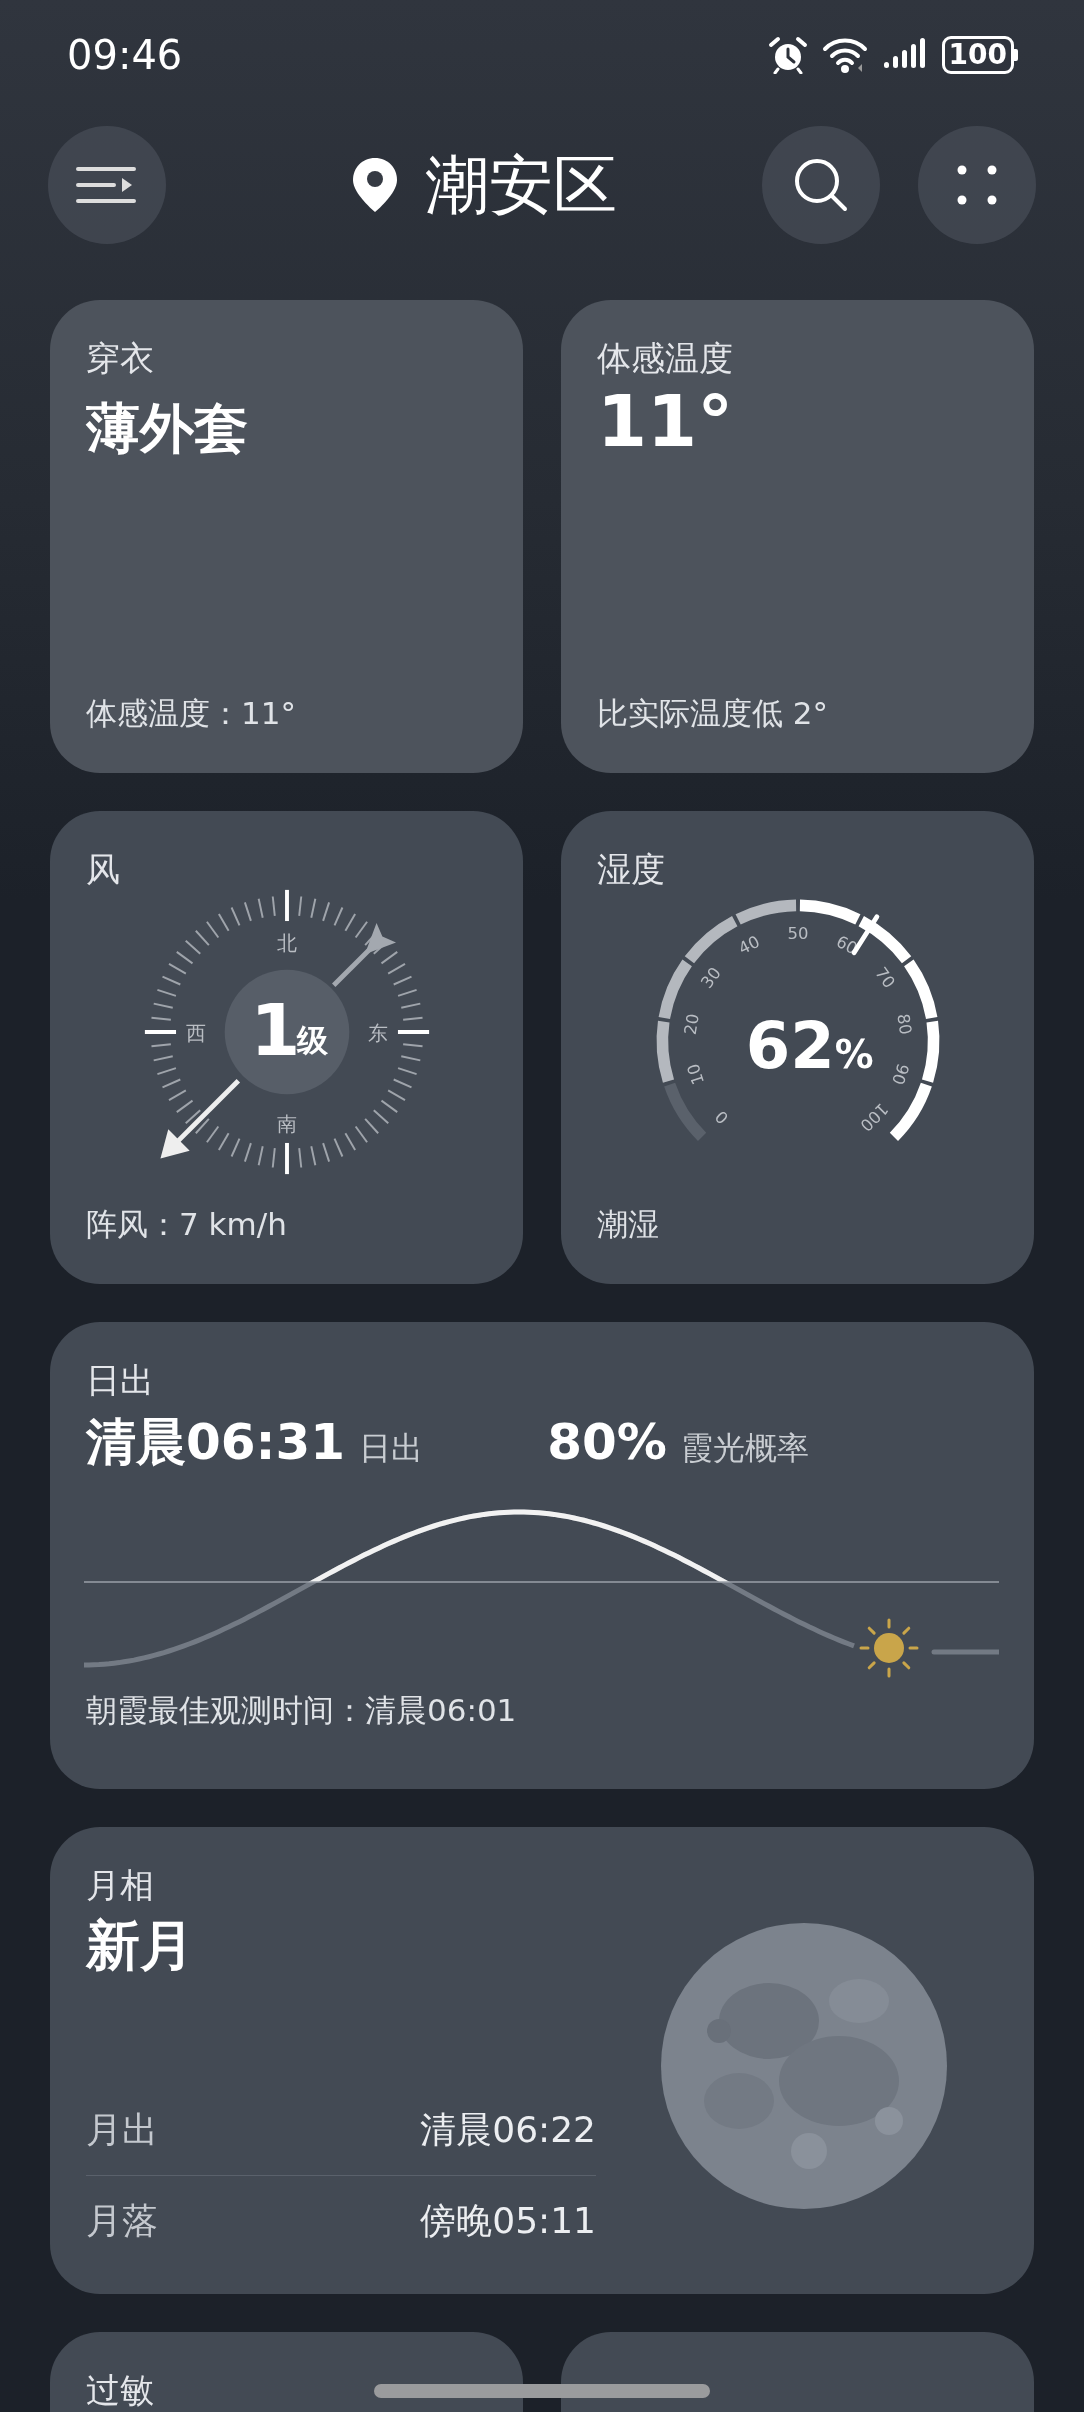 The width and height of the screenshot is (1084, 2412). I want to click on wind-arrow-icon, so click(277, 1040).